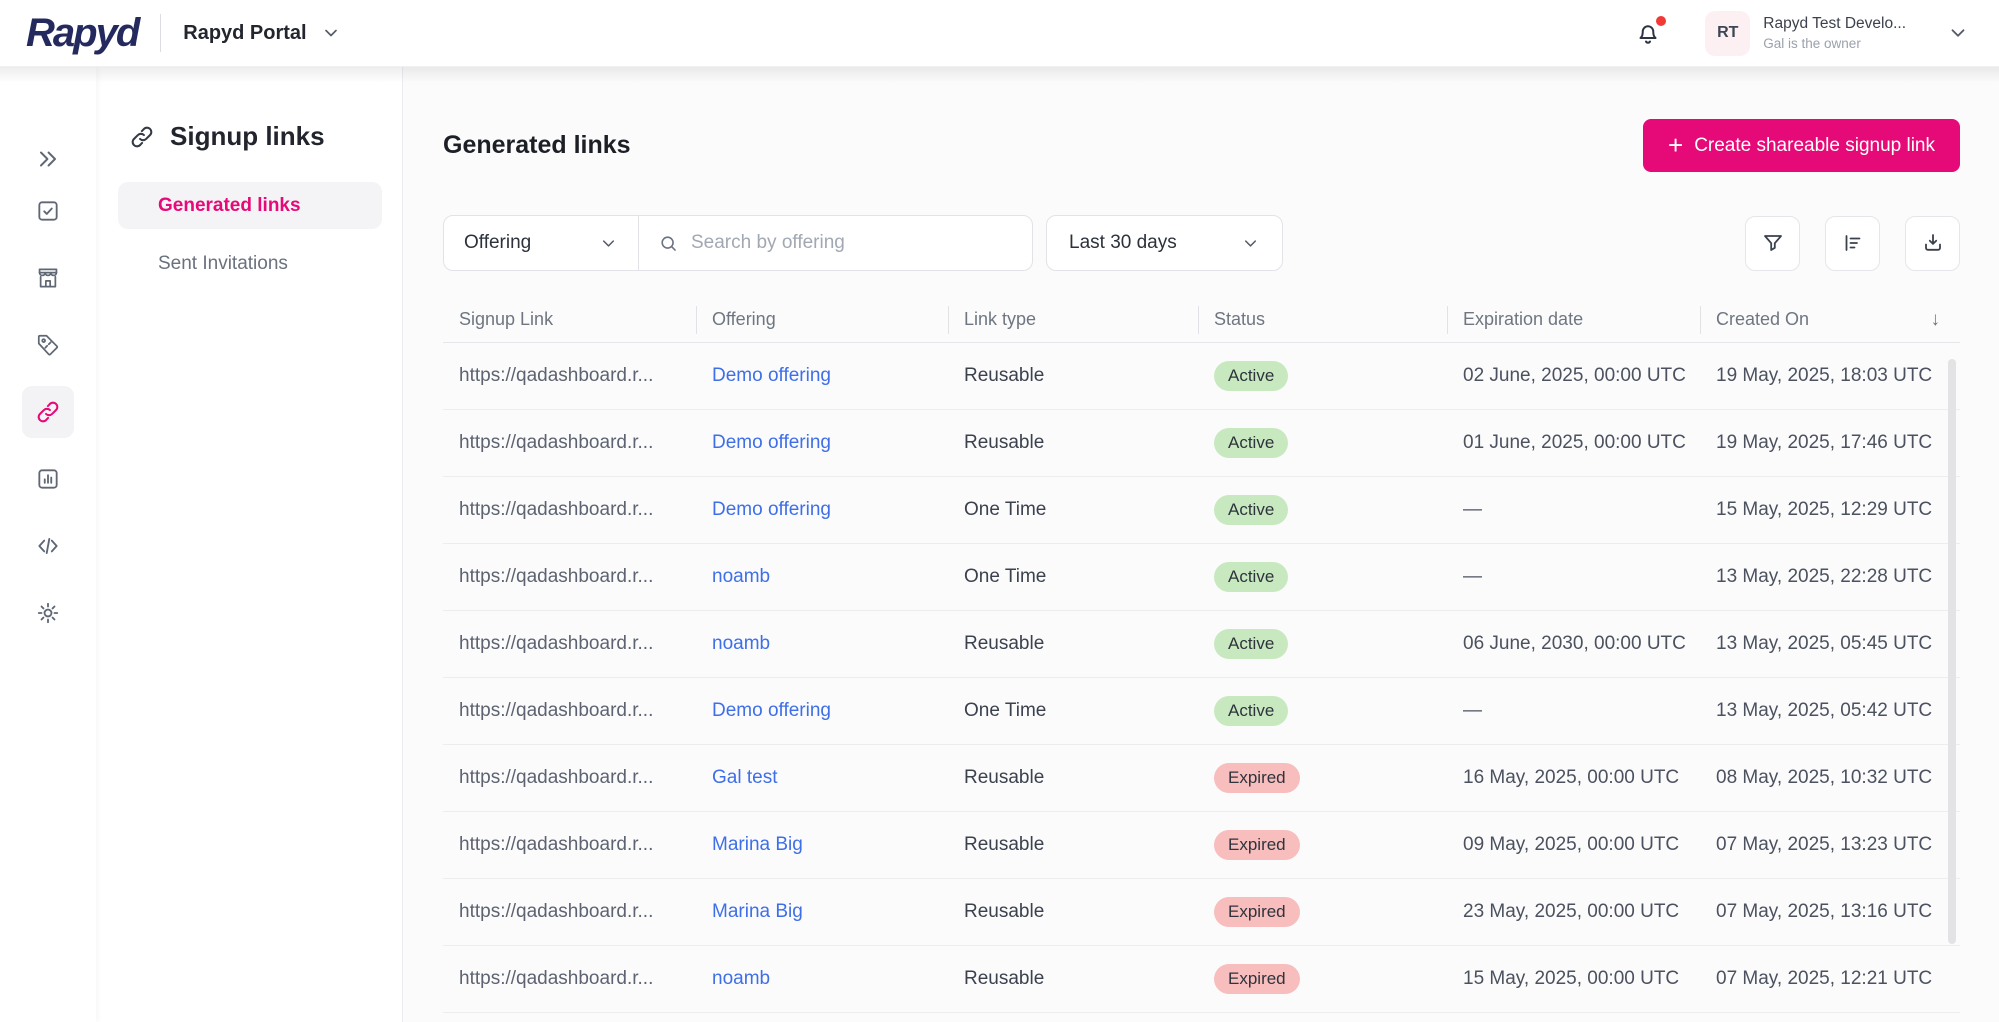  I want to click on rail-item-signup-links, so click(48, 412).